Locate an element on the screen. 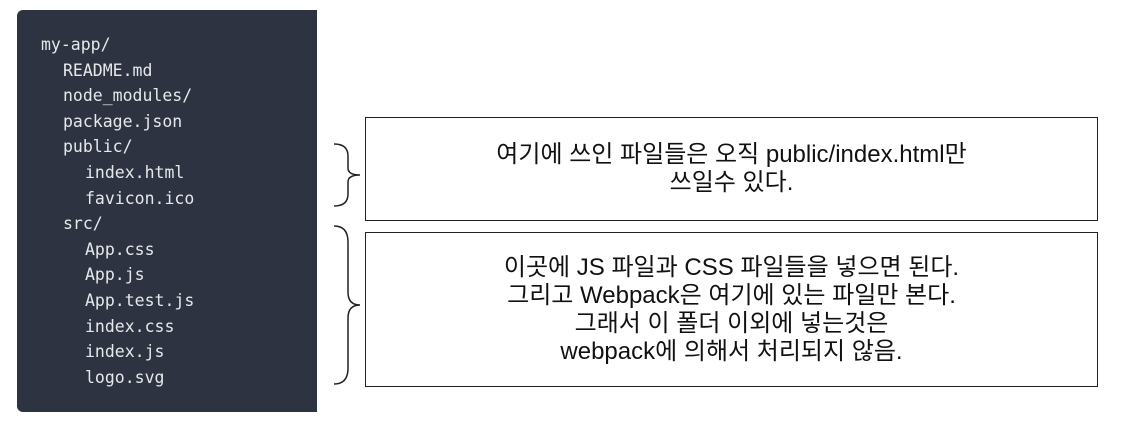 Image resolution: width=1126 pixels, height=424 pixels. tree-item: favicon.ico is located at coordinates (140, 198).